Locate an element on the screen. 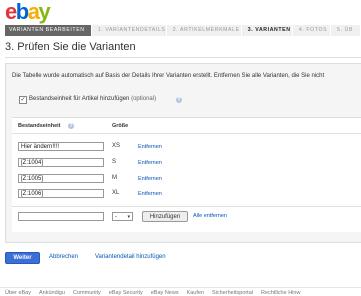 The height and width of the screenshot is (296, 361). logo-letter-y: y is located at coordinates (44, 12).